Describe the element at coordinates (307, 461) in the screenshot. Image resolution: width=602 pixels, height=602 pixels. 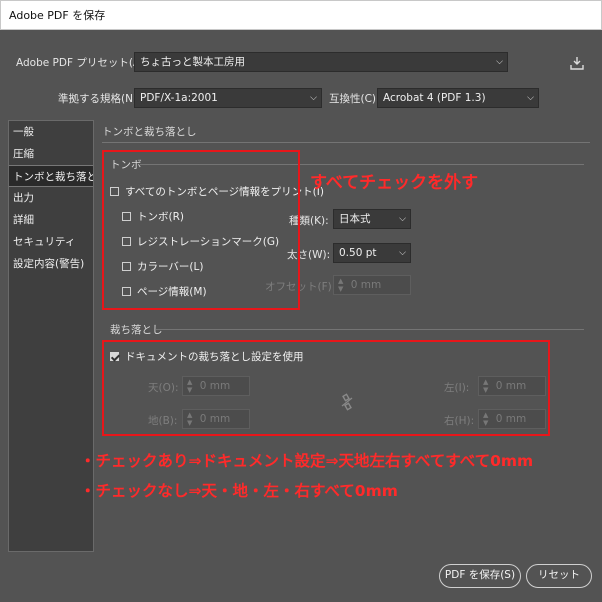
I see `checked-case-annotation: ・チェックあり⇒ドキュメント設定⇒天地左右すべてすべて0mm` at that location.